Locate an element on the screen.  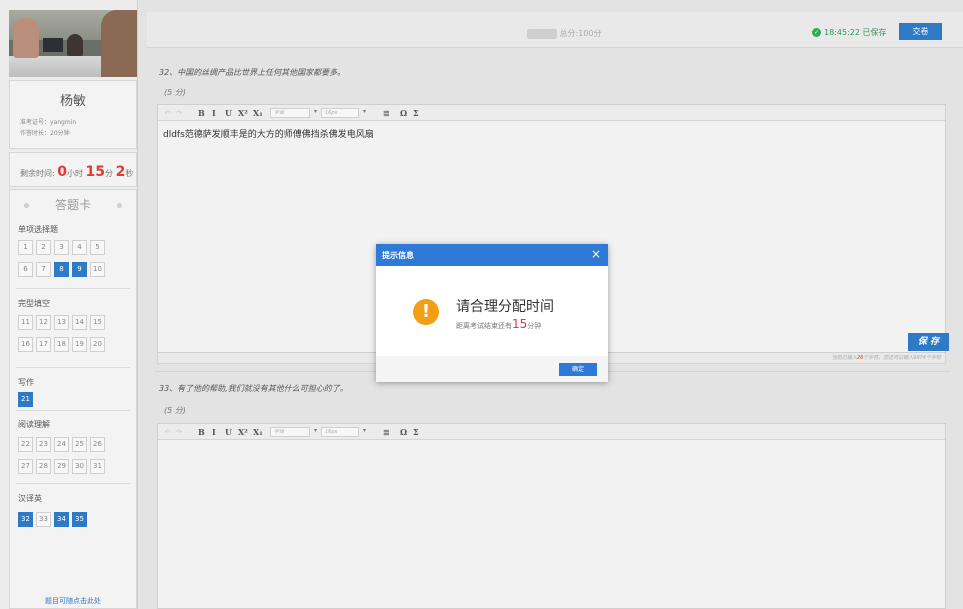
submit-exam-button: 交卷 is located at coordinates (920, 31).